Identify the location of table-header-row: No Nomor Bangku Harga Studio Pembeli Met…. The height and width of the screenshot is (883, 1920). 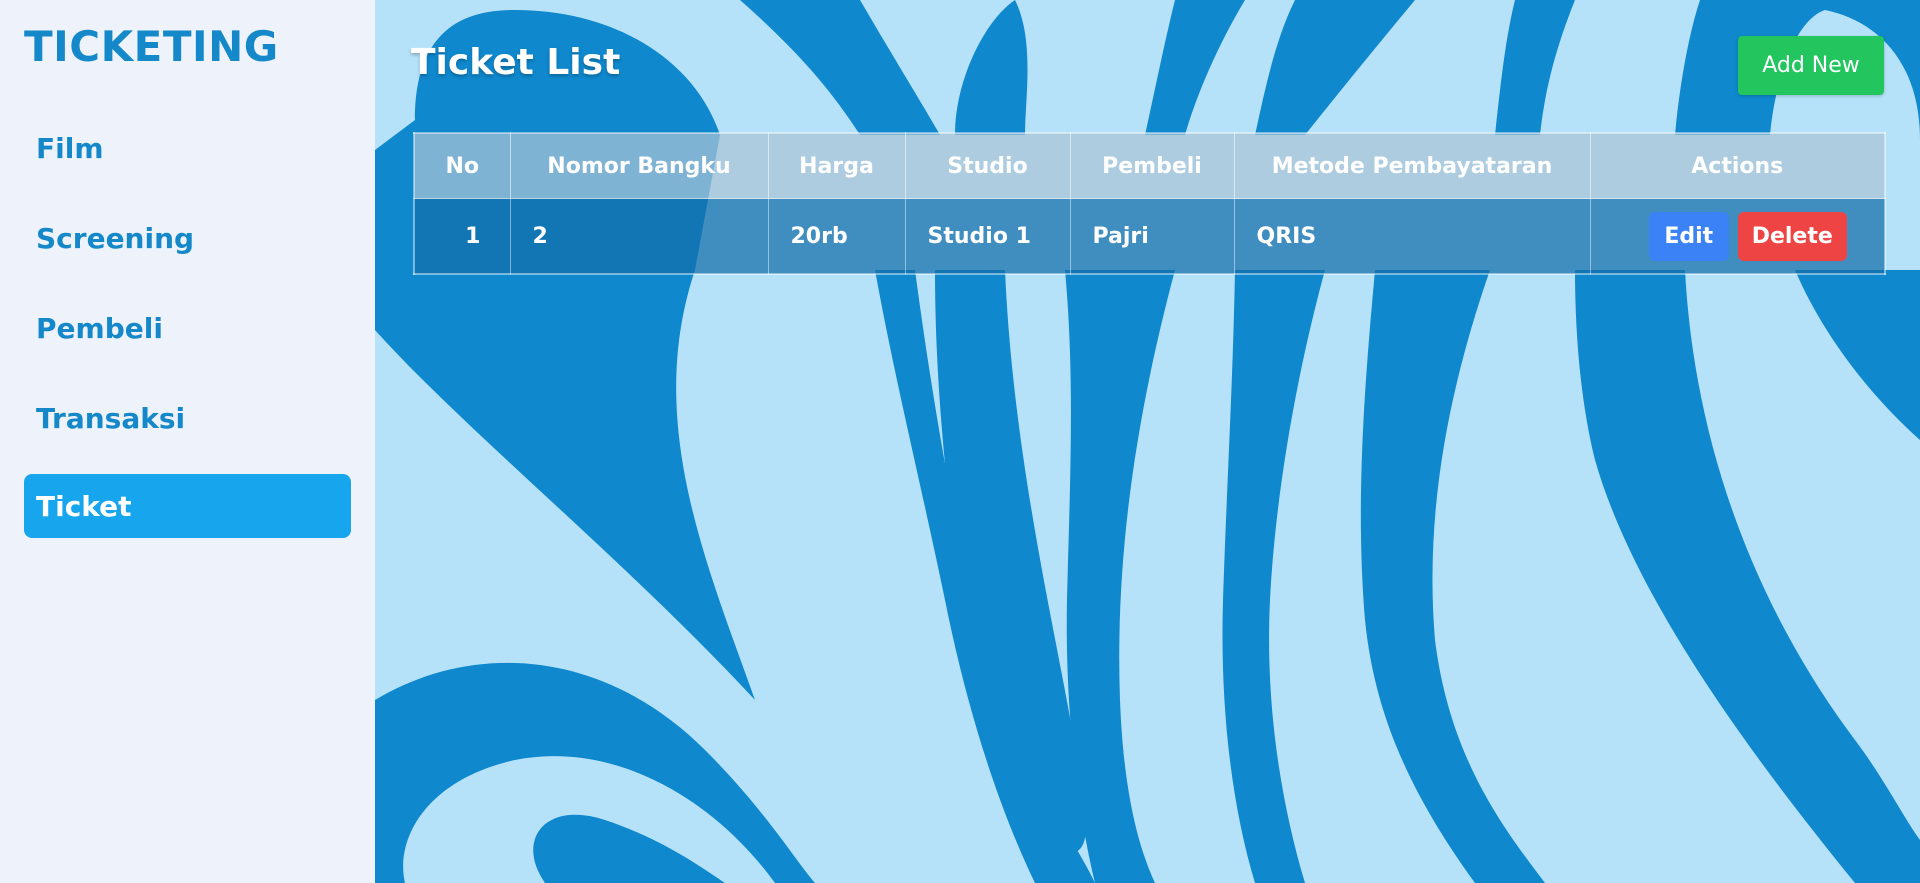
(1149, 166).